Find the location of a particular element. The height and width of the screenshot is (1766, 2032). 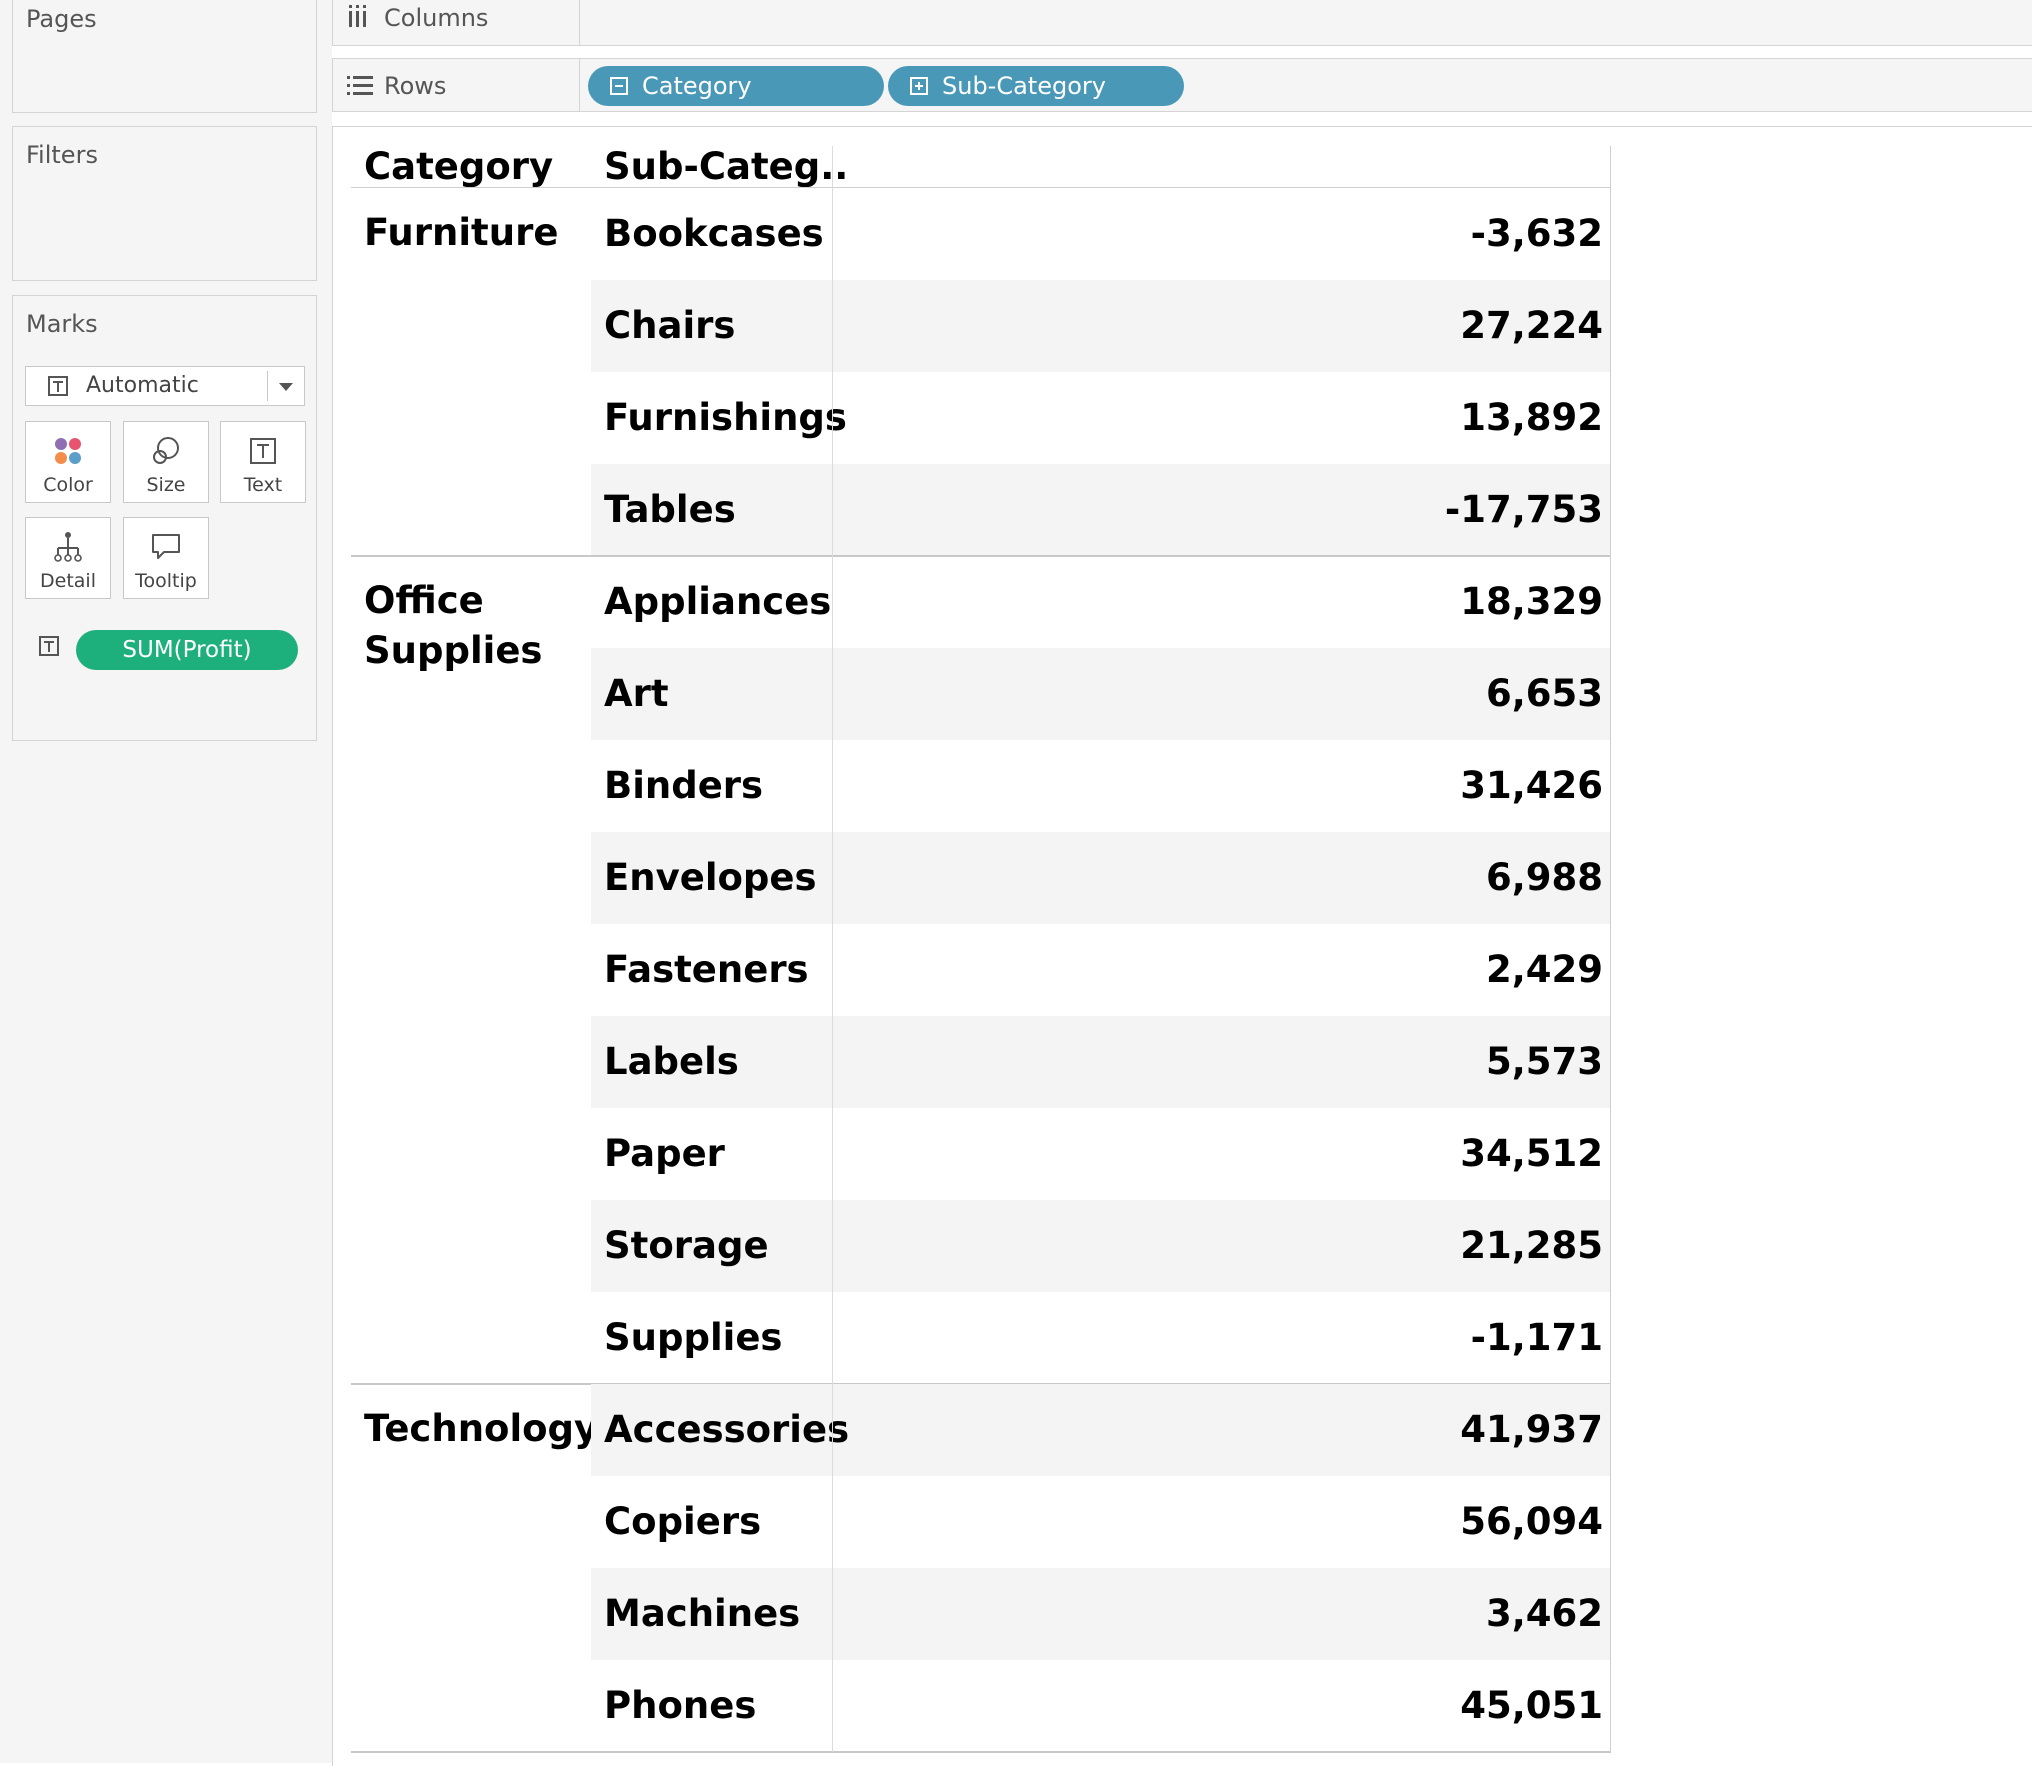

size-button: Size is located at coordinates (166, 462).